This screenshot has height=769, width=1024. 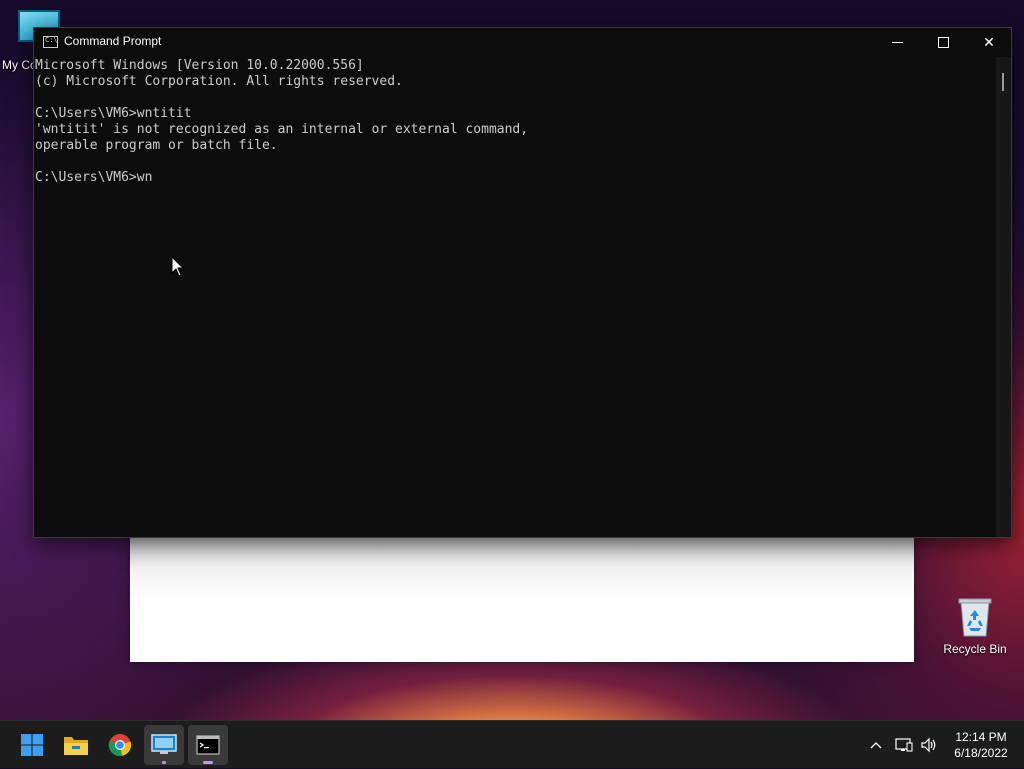 What do you see at coordinates (929, 745) in the screenshot?
I see `volume-icon` at bounding box center [929, 745].